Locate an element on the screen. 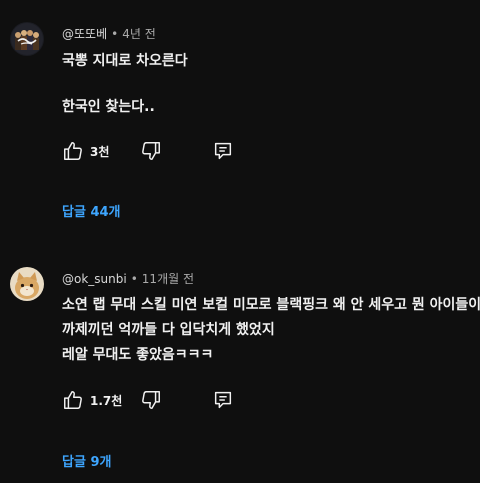 The height and width of the screenshot is (483, 480). like-button: 1.7천 is located at coordinates (92, 400).